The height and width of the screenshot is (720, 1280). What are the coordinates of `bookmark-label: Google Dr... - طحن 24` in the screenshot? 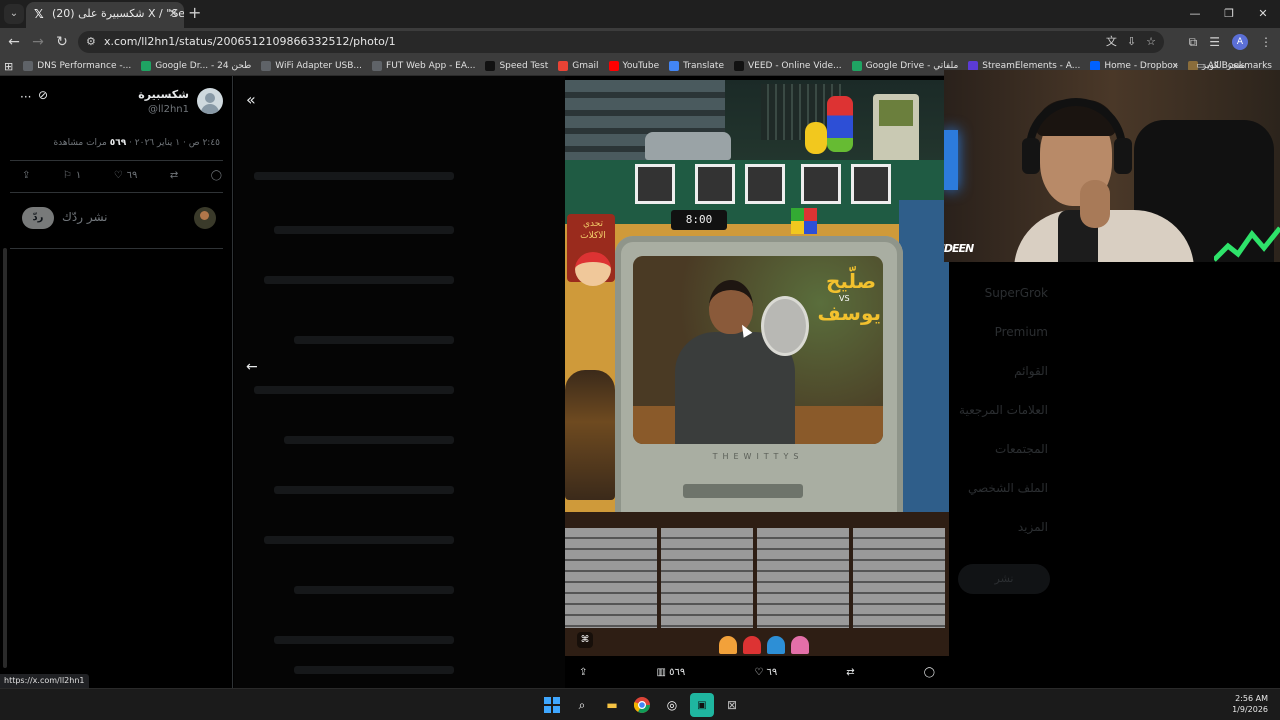 It's located at (203, 66).